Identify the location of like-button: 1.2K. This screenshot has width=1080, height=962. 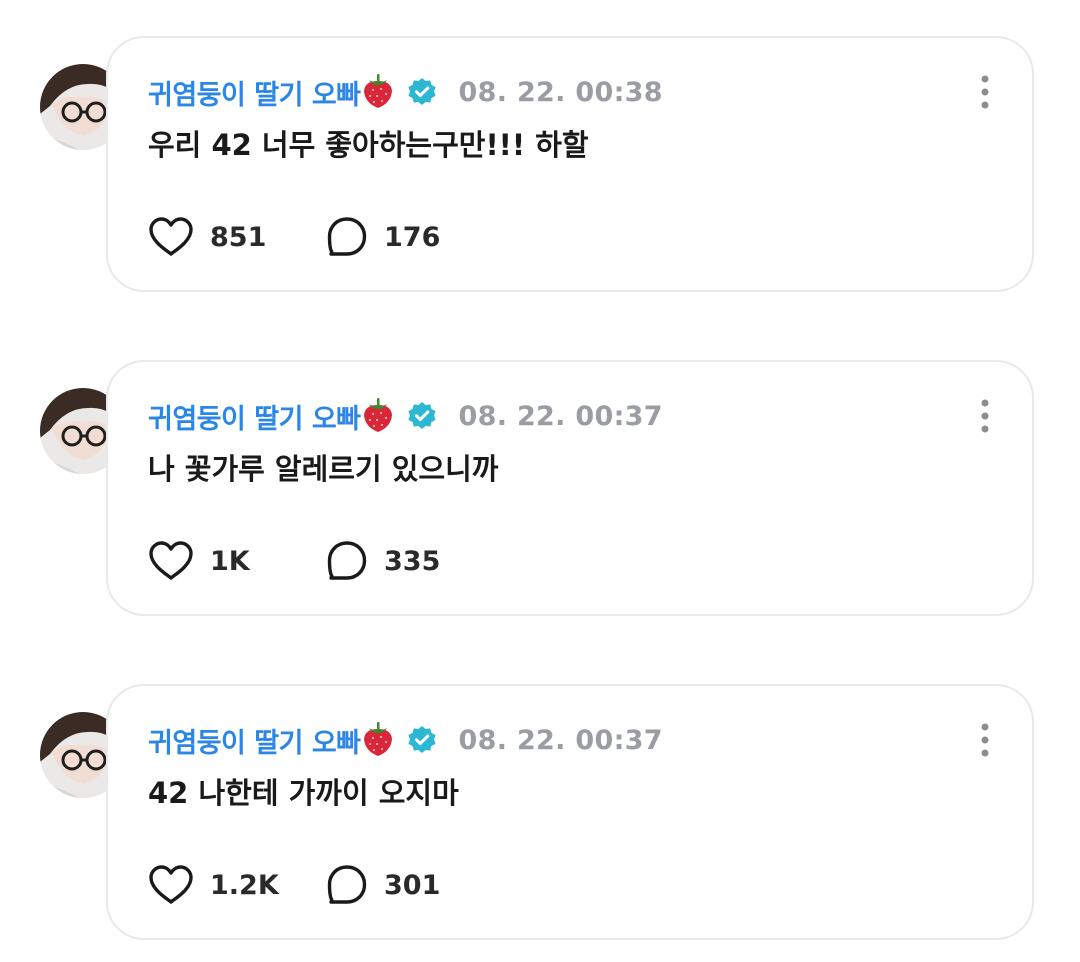
(237, 885).